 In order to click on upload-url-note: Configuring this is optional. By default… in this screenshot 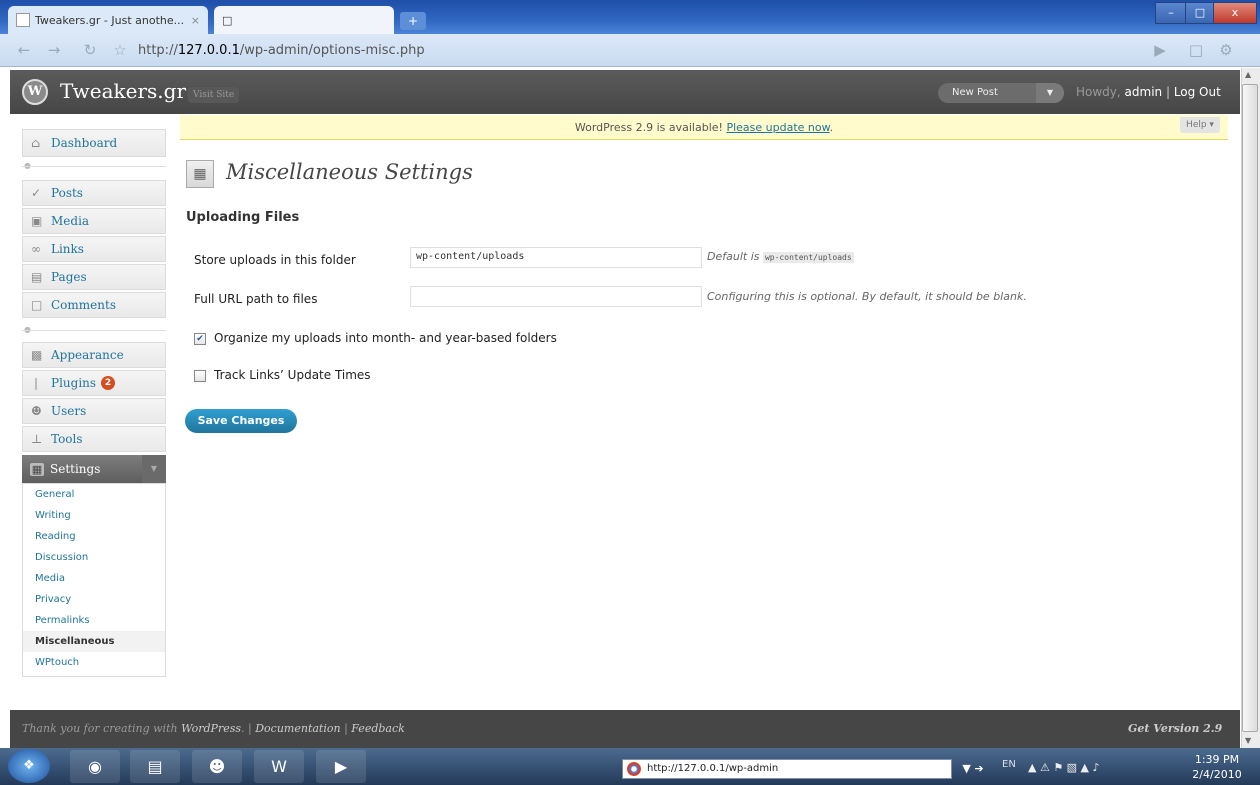, I will do `click(867, 296)`.